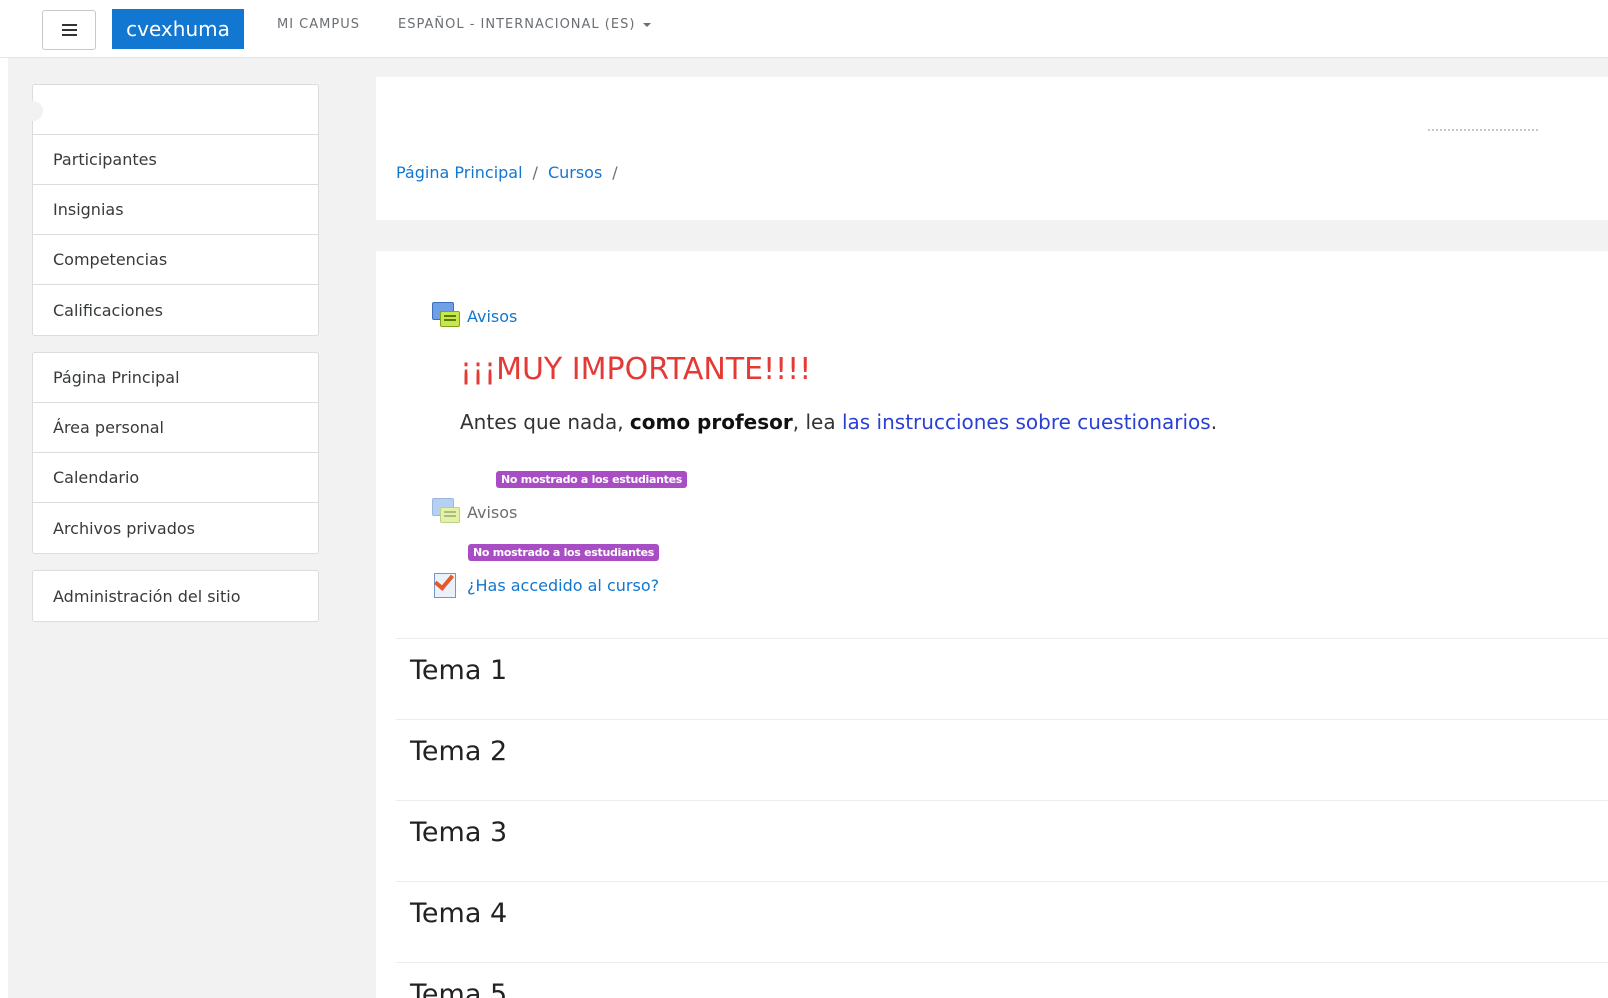 The width and height of the screenshot is (1608, 998). Describe the element at coordinates (563, 585) in the screenshot. I see `activity-feedback-link: ¿Has accedido al curso?` at that location.